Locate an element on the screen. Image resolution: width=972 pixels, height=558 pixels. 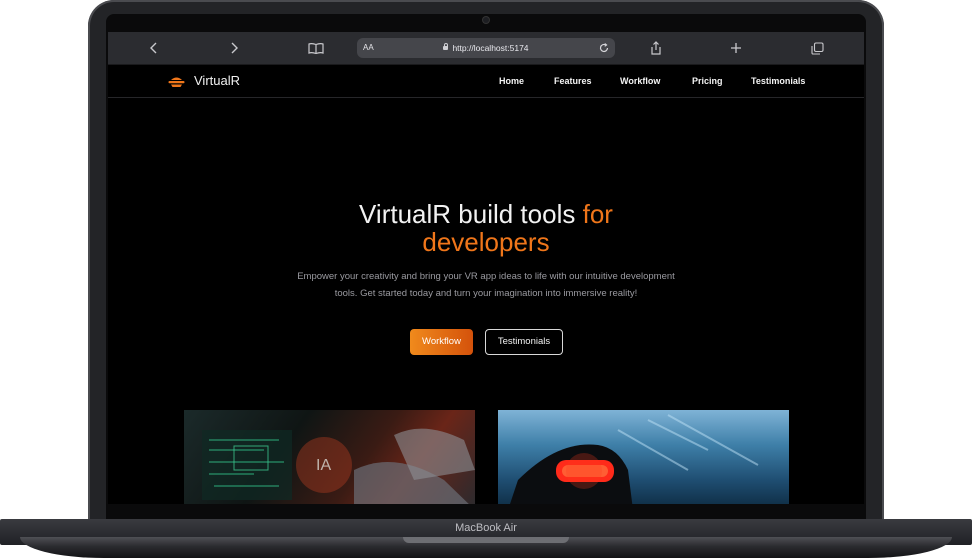
laptop-hinge-notch is located at coordinates (486, 540).